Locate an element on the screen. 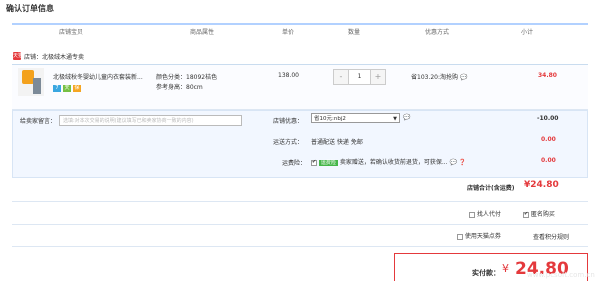 Image resolution: width=600 pixels, height=281 pixels. payment-label: 实付款： is located at coordinates (486, 273).